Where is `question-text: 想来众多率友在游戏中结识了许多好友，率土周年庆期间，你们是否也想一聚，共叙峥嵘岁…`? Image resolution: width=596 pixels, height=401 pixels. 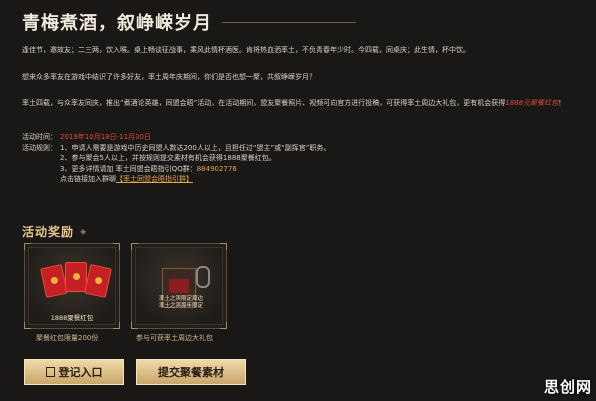
question-text: 想来众多率友在游戏中结识了许多好友，率土周年庆期间，你们是否也想一聚，共叙峥嵘岁… is located at coordinates (169, 77).